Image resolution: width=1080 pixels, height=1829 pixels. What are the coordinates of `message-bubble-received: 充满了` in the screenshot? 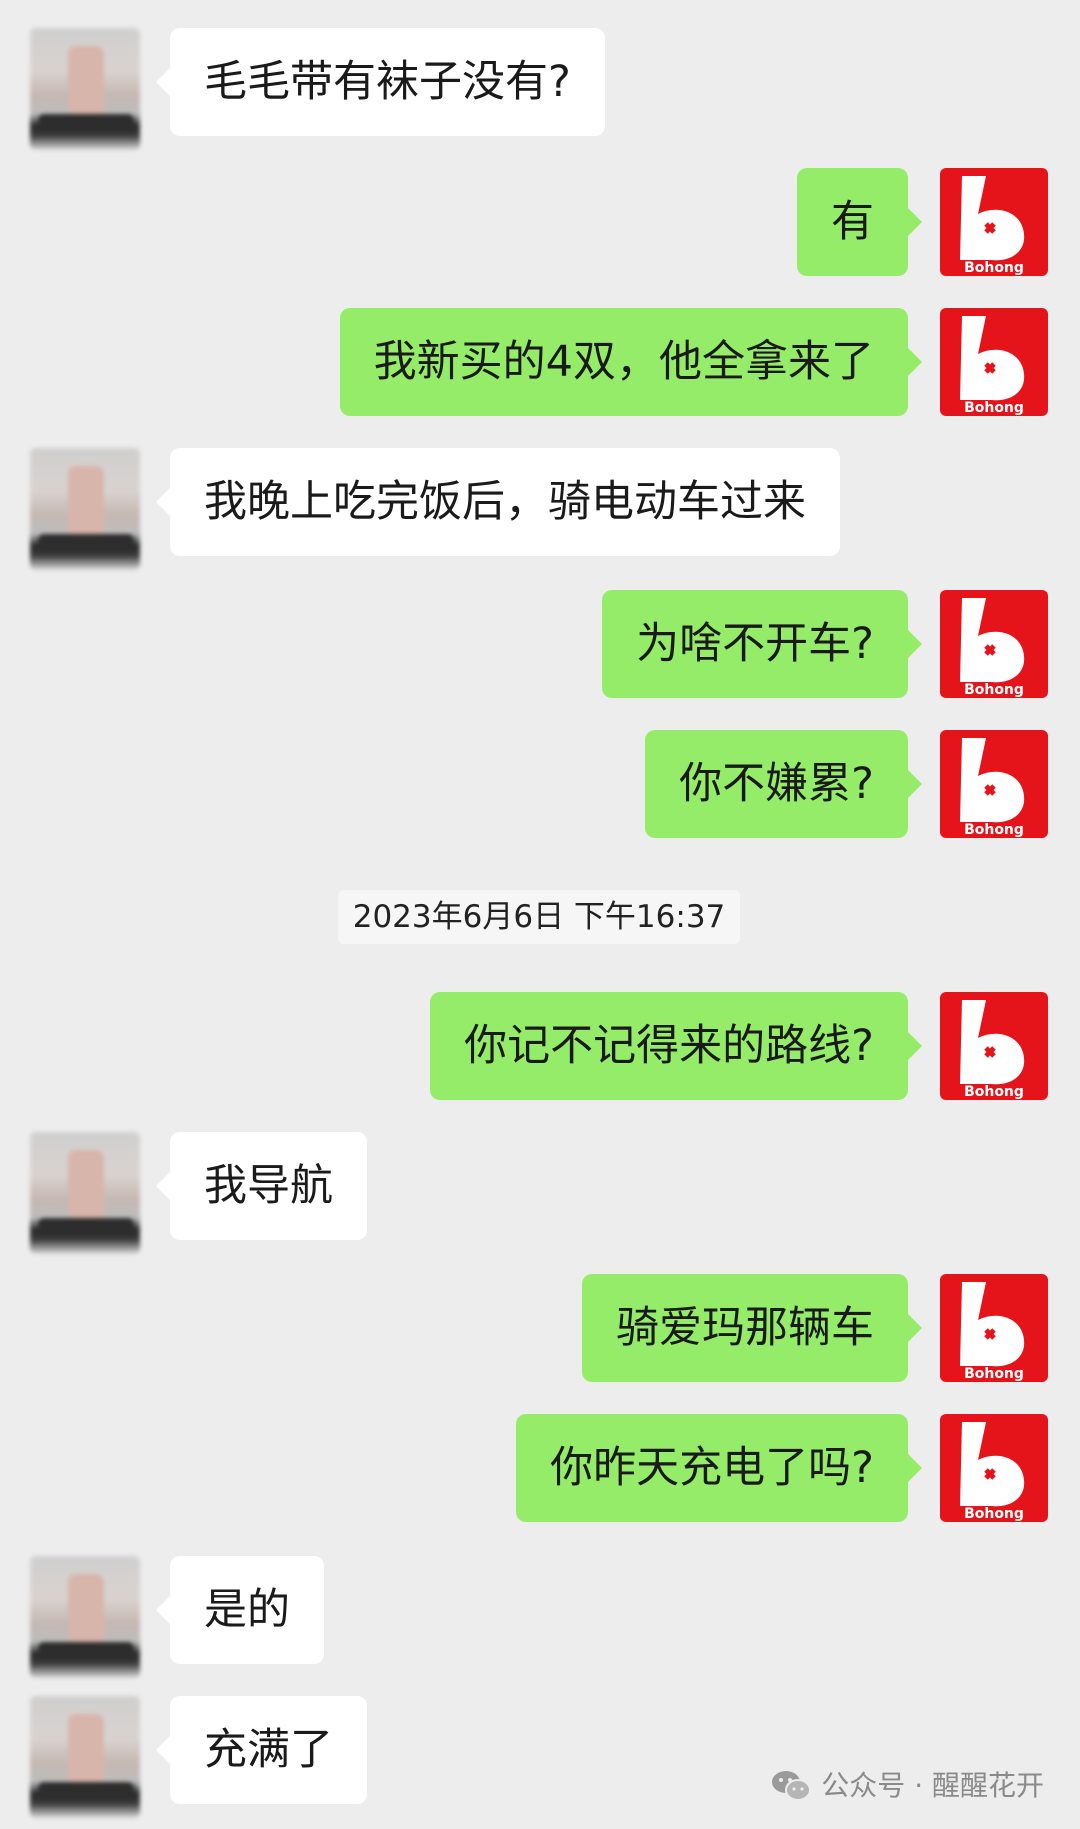 It's located at (261, 1750).